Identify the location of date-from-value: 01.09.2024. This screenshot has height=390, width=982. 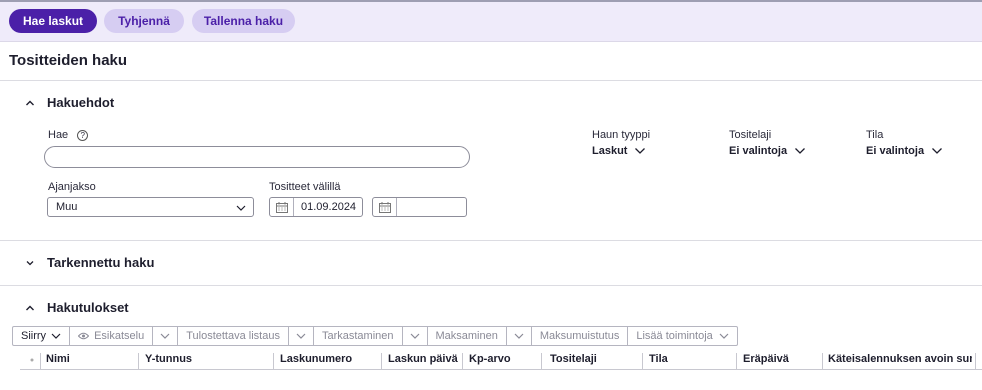
(329, 207).